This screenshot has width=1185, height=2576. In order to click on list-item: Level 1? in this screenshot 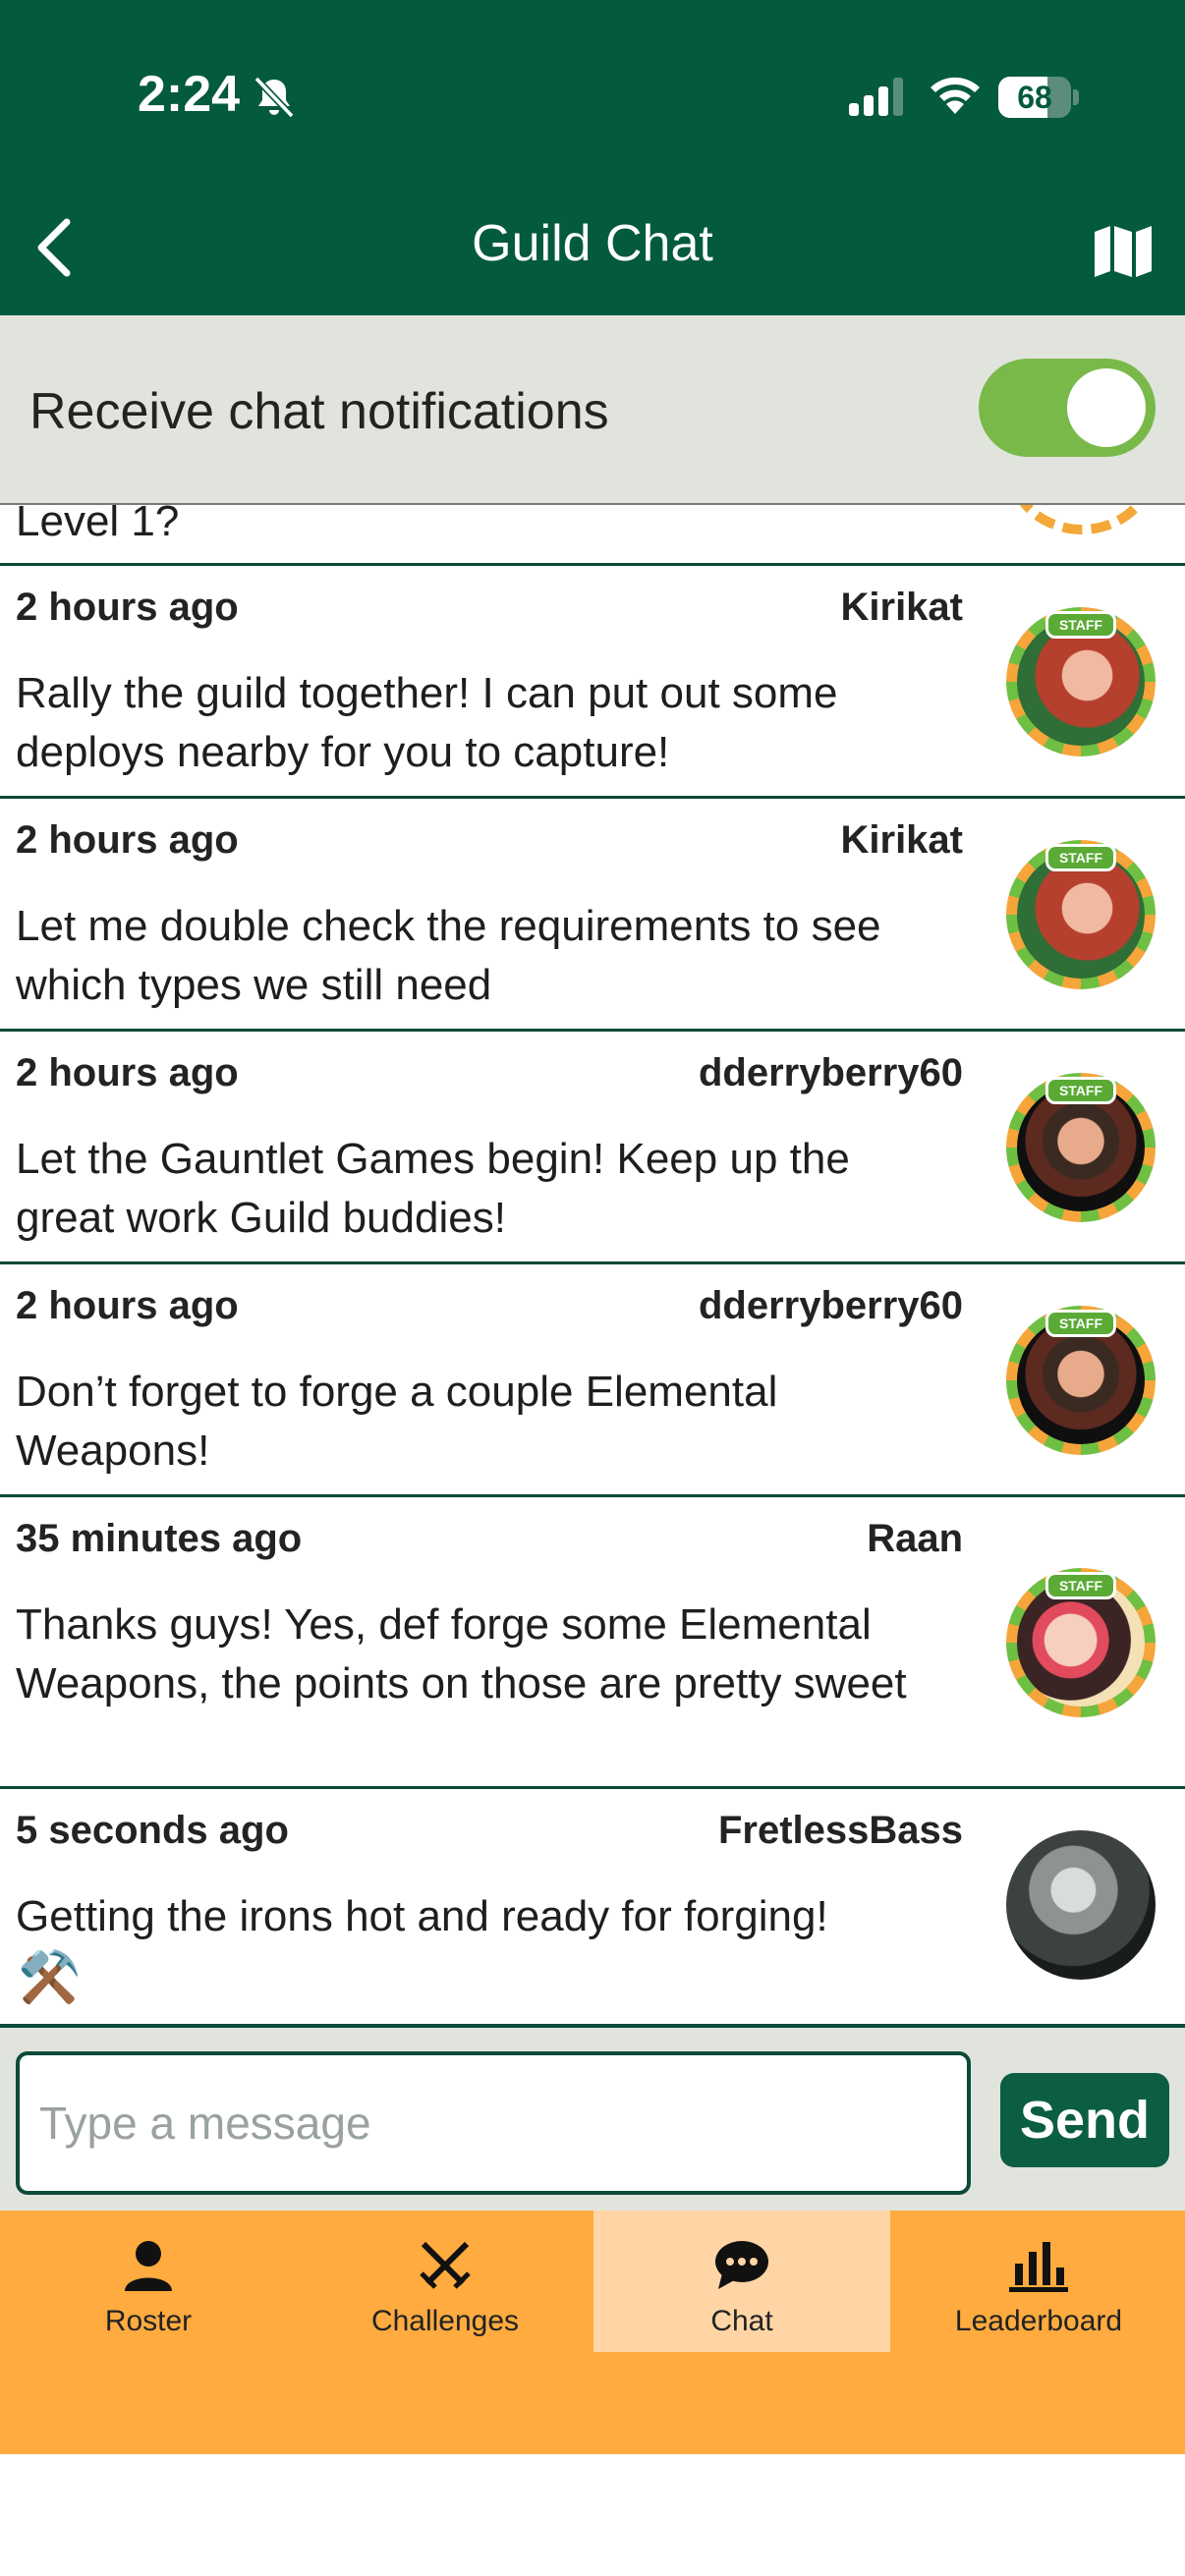, I will do `click(592, 535)`.